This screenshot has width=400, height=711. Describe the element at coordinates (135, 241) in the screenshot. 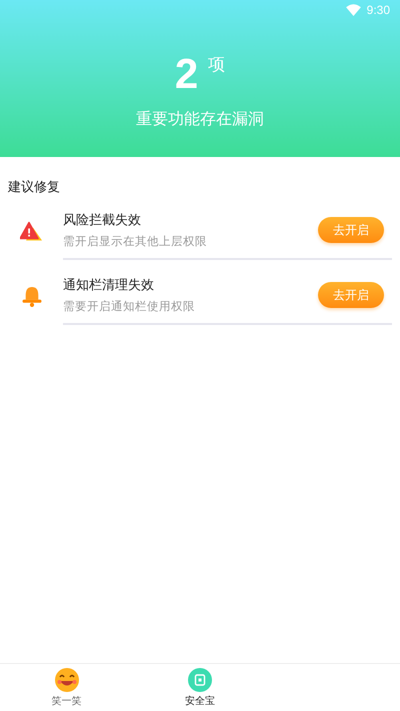

I see `item-description: 需开启显示在其他上层权限` at that location.